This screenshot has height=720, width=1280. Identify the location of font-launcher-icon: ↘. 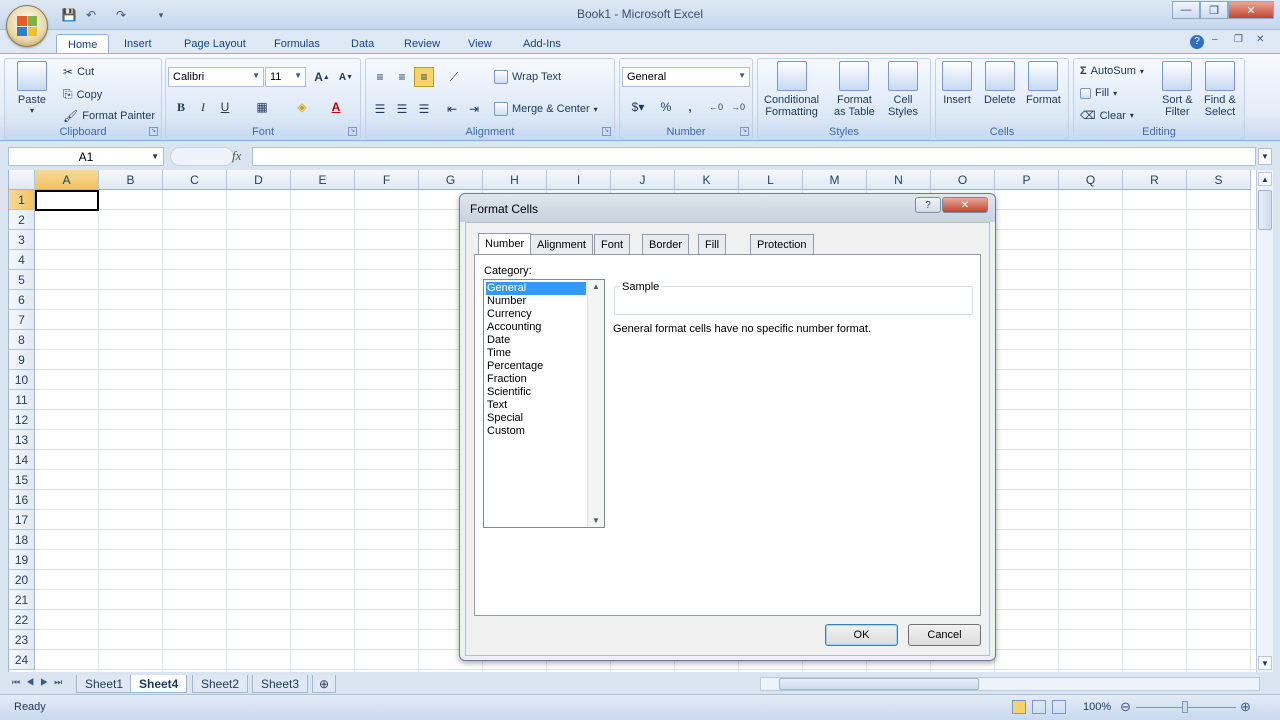
(352, 131).